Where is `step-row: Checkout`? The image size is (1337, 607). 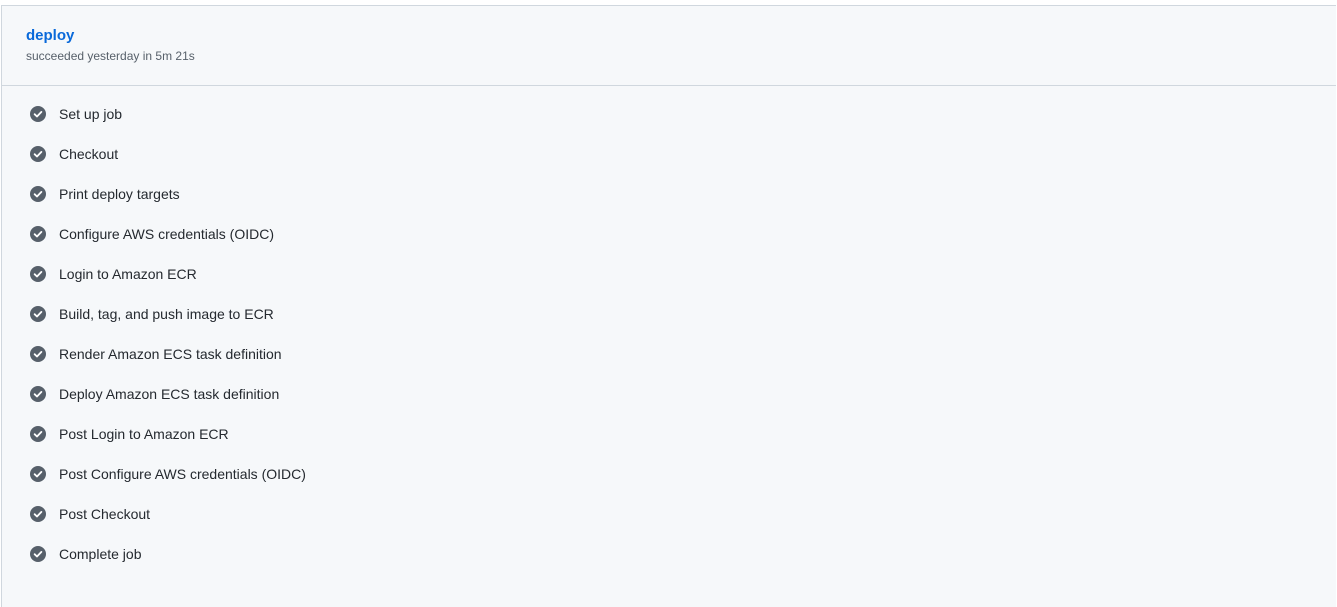
step-row: Checkout is located at coordinates (669, 154).